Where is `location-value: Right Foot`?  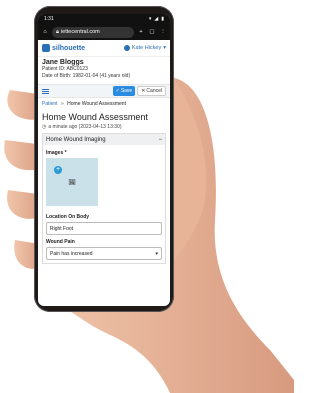 location-value: Right Foot is located at coordinates (62, 228).